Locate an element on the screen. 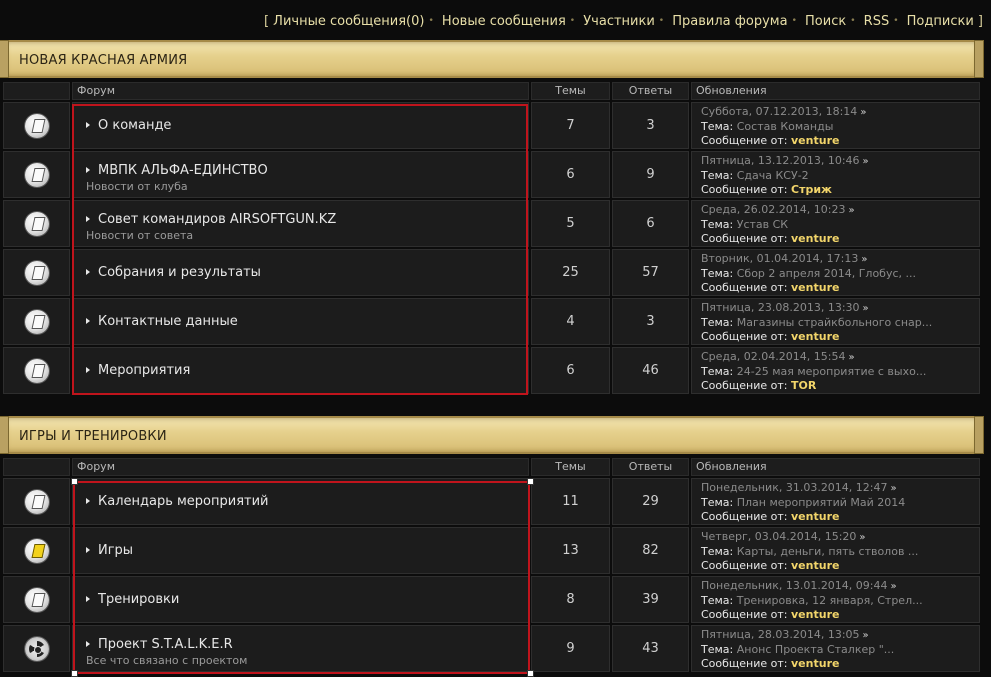 The image size is (991, 677). category-header: ИГРЫ И ТРЕНИРОВКИ is located at coordinates (492, 435).